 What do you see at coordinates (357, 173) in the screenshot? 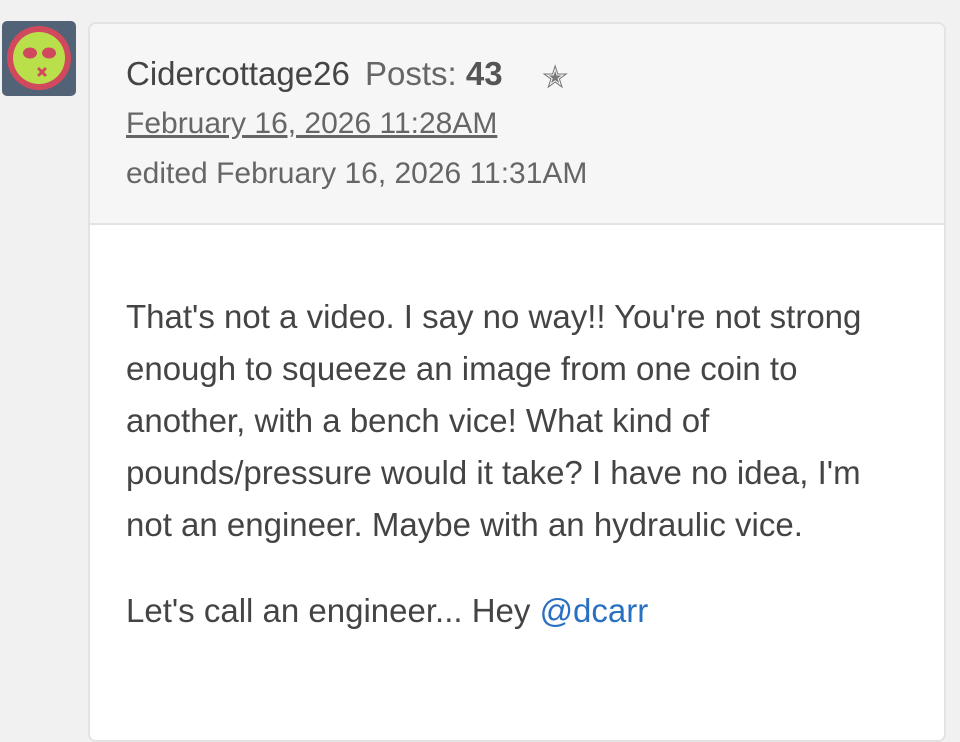
I see `edited-timestamp: edited February 16, 2026 11:31AM` at bounding box center [357, 173].